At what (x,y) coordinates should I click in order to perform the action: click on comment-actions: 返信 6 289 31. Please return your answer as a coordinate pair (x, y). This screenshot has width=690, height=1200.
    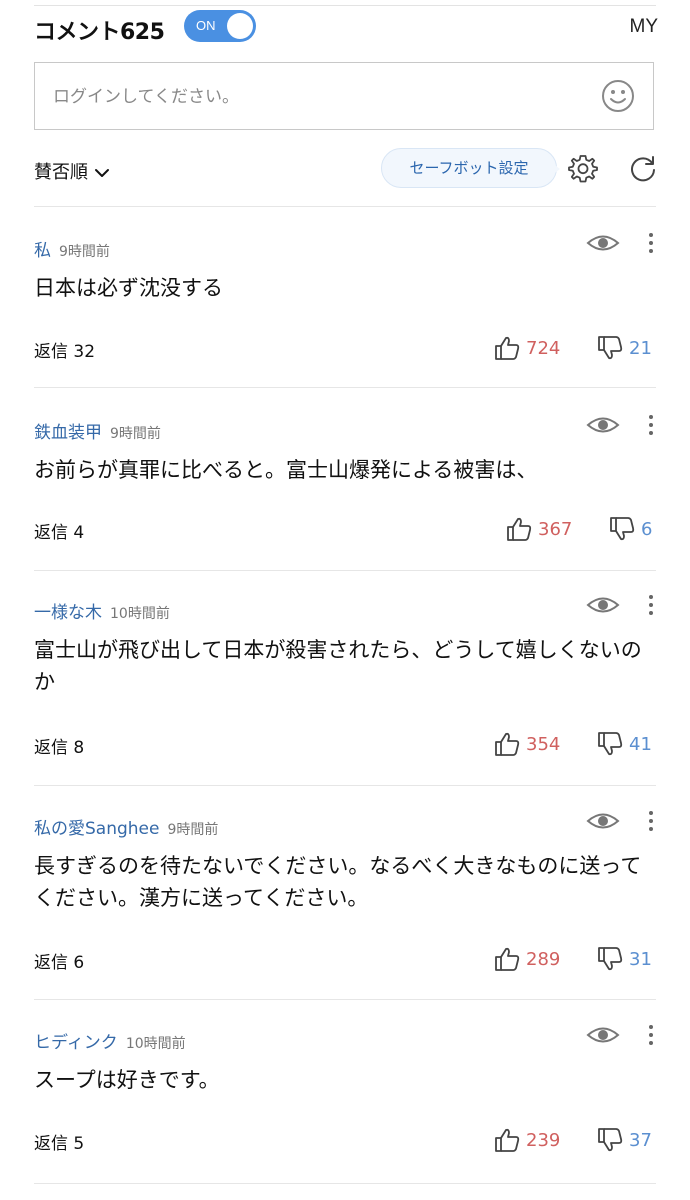
    Looking at the image, I should click on (346, 960).